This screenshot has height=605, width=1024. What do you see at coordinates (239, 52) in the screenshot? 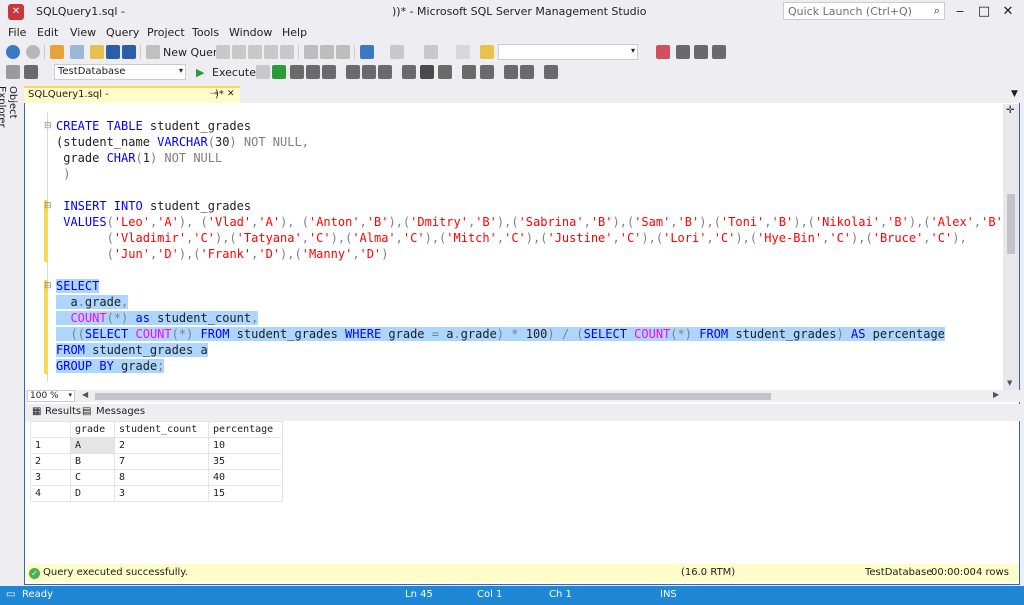
I see `analysis-mdx-query-icon` at bounding box center [239, 52].